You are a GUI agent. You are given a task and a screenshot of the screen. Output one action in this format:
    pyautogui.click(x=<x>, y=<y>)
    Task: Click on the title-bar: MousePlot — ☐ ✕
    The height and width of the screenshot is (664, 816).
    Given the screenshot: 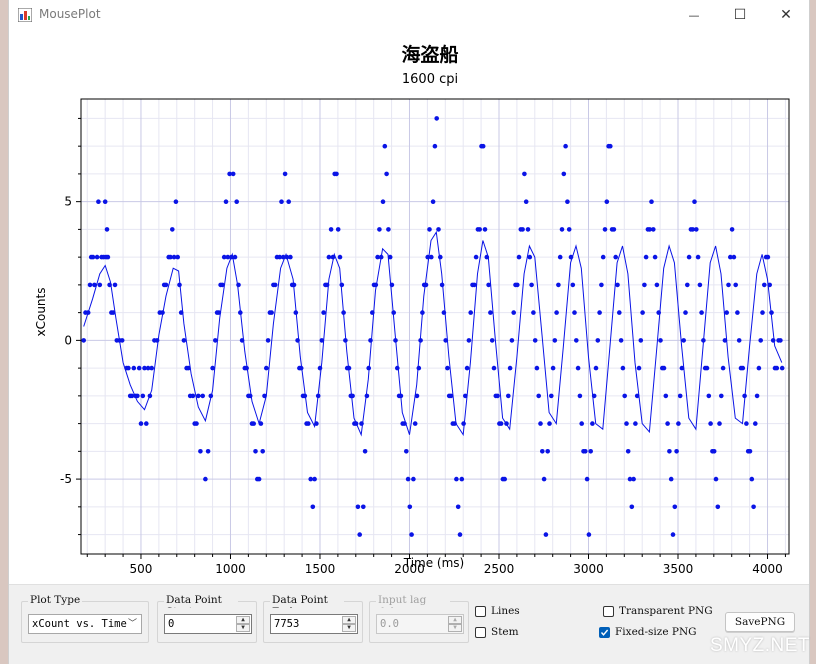 What is the action you would take?
    pyautogui.click(x=409, y=15)
    